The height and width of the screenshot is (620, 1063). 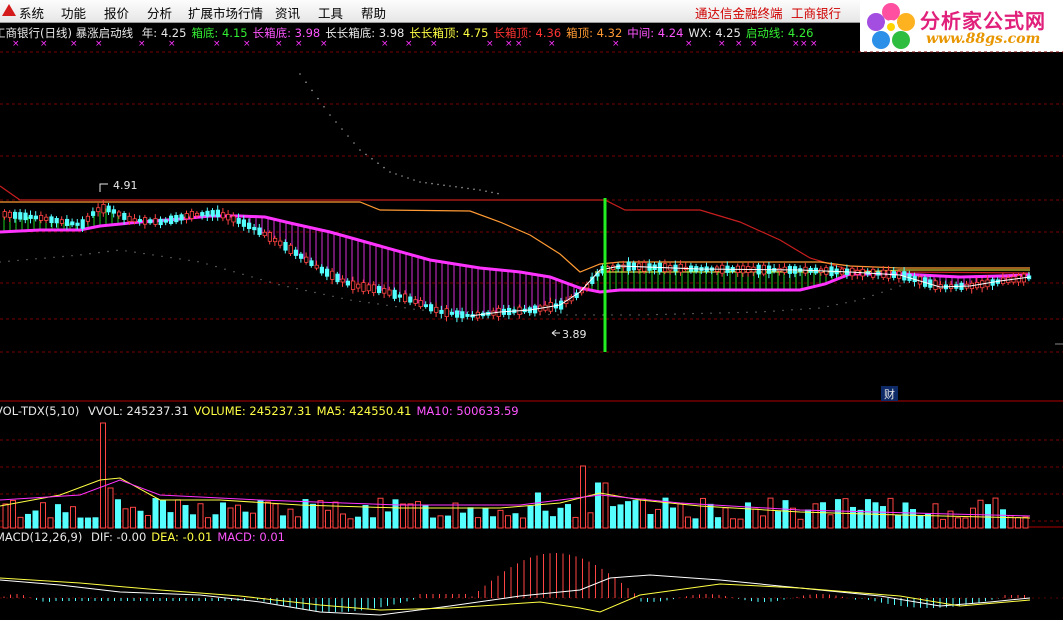 What do you see at coordinates (430, 11) in the screenshot?
I see `menu-bar: 系统 功能 报价 分析 扩展市场行情 资讯 工具 帮助 通达信金融终端 工商银行` at bounding box center [430, 11].